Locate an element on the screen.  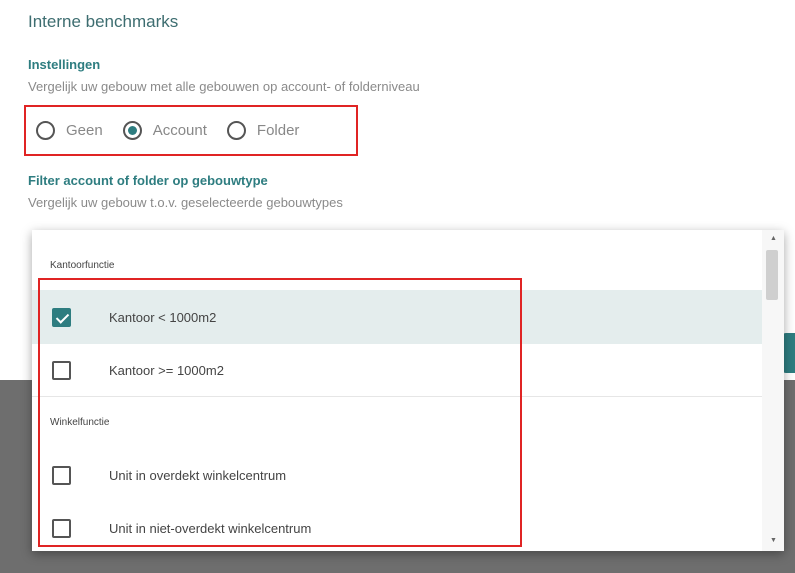
page-title: Interne benchmarks is located at coordinates (103, 21).